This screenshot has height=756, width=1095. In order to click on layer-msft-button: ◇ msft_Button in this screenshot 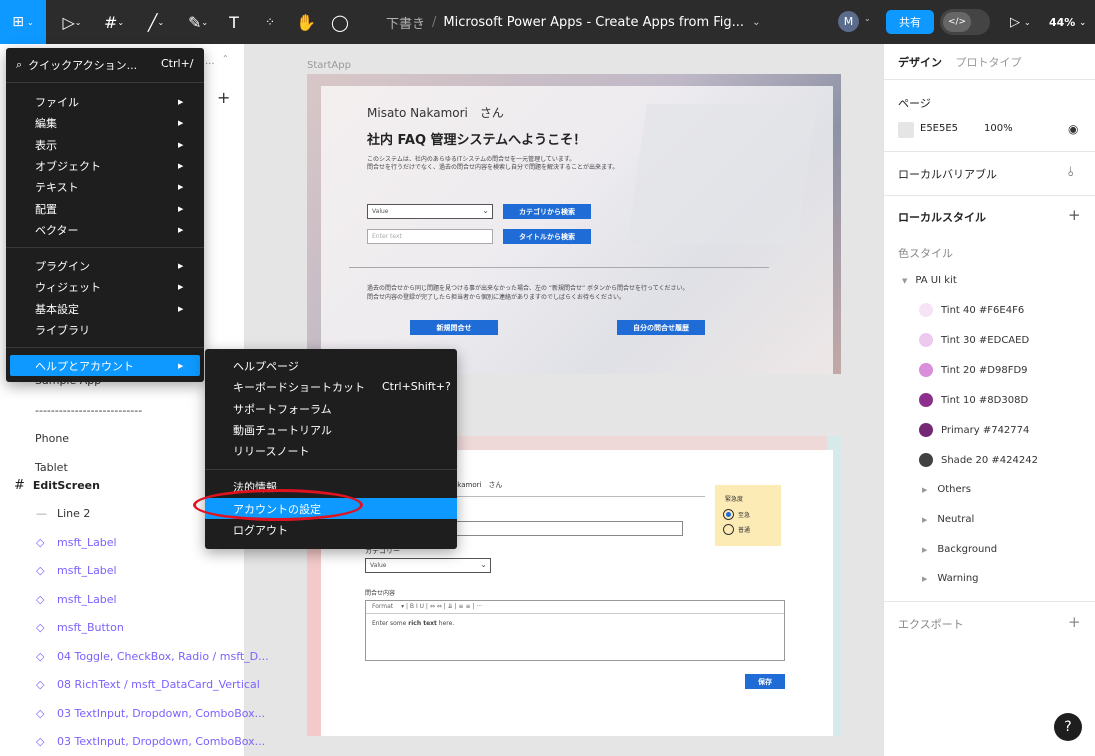, I will do `click(80, 627)`.